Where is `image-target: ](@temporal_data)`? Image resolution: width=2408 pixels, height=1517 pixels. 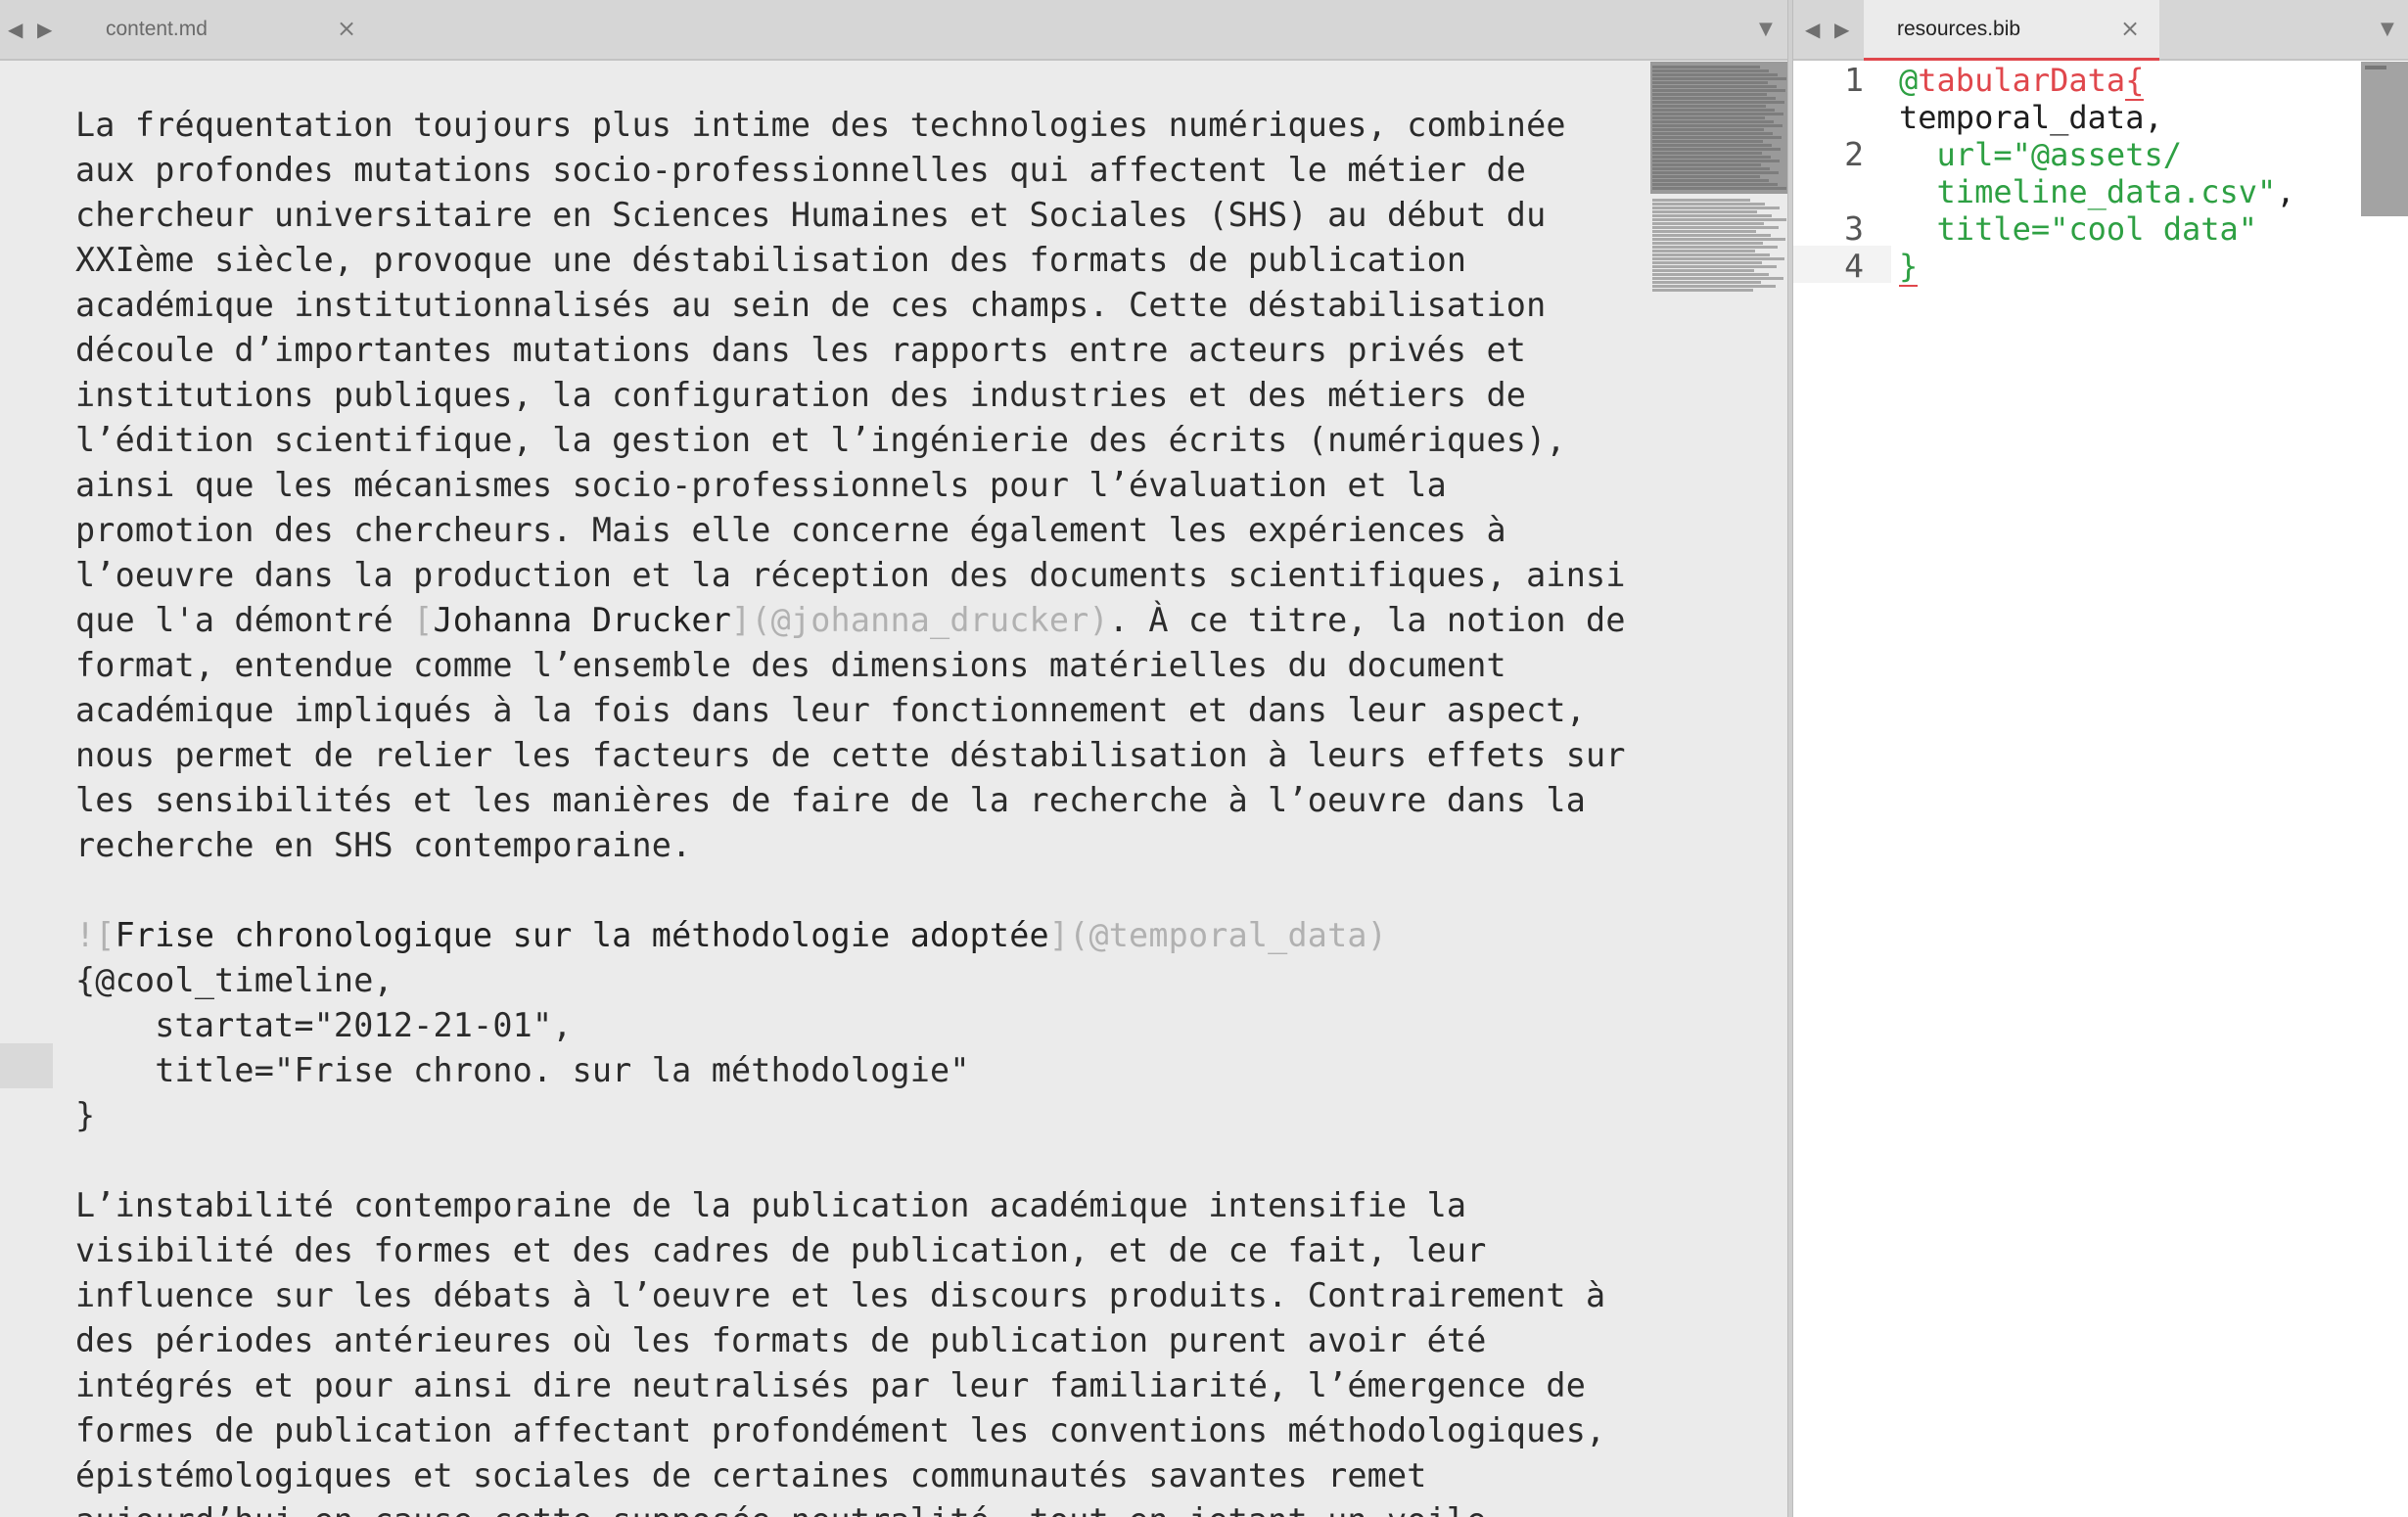 image-target: ](@temporal_data) is located at coordinates (1217, 935).